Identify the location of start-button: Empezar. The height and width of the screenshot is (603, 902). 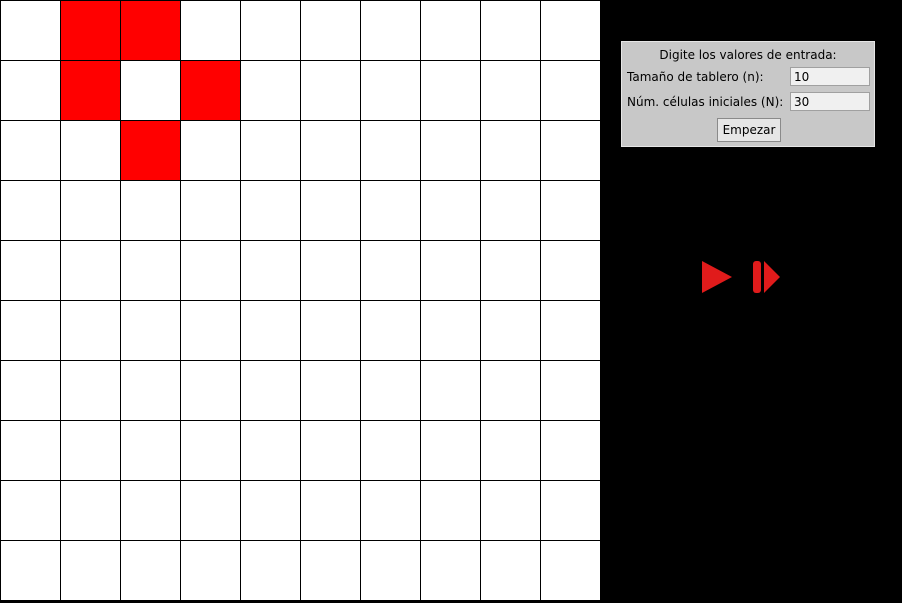
(749, 130).